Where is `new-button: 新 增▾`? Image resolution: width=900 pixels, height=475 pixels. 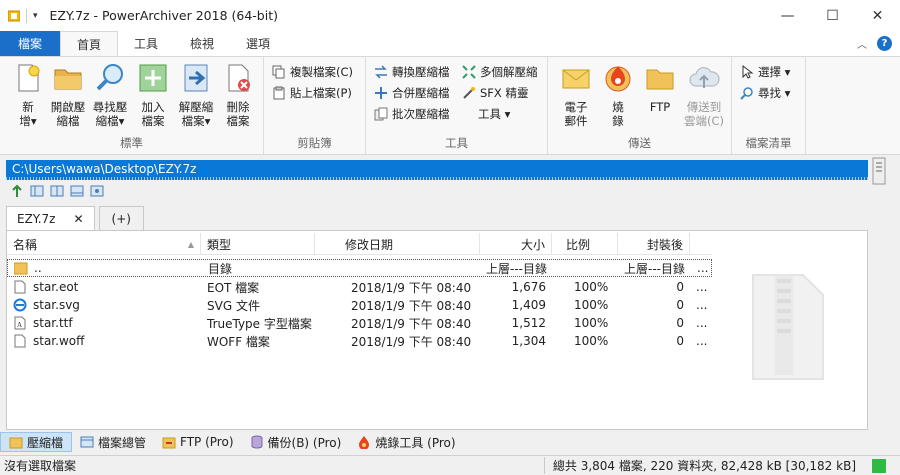
new-button: 新 增▾ is located at coordinates (28, 95).